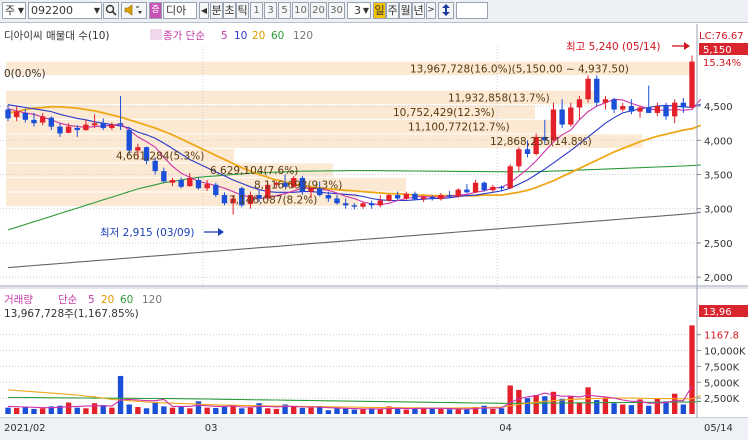 The height and width of the screenshot is (443, 748). Describe the element at coordinates (718, 176) in the screenshot. I see `price-tick-label: 3,500` at that location.